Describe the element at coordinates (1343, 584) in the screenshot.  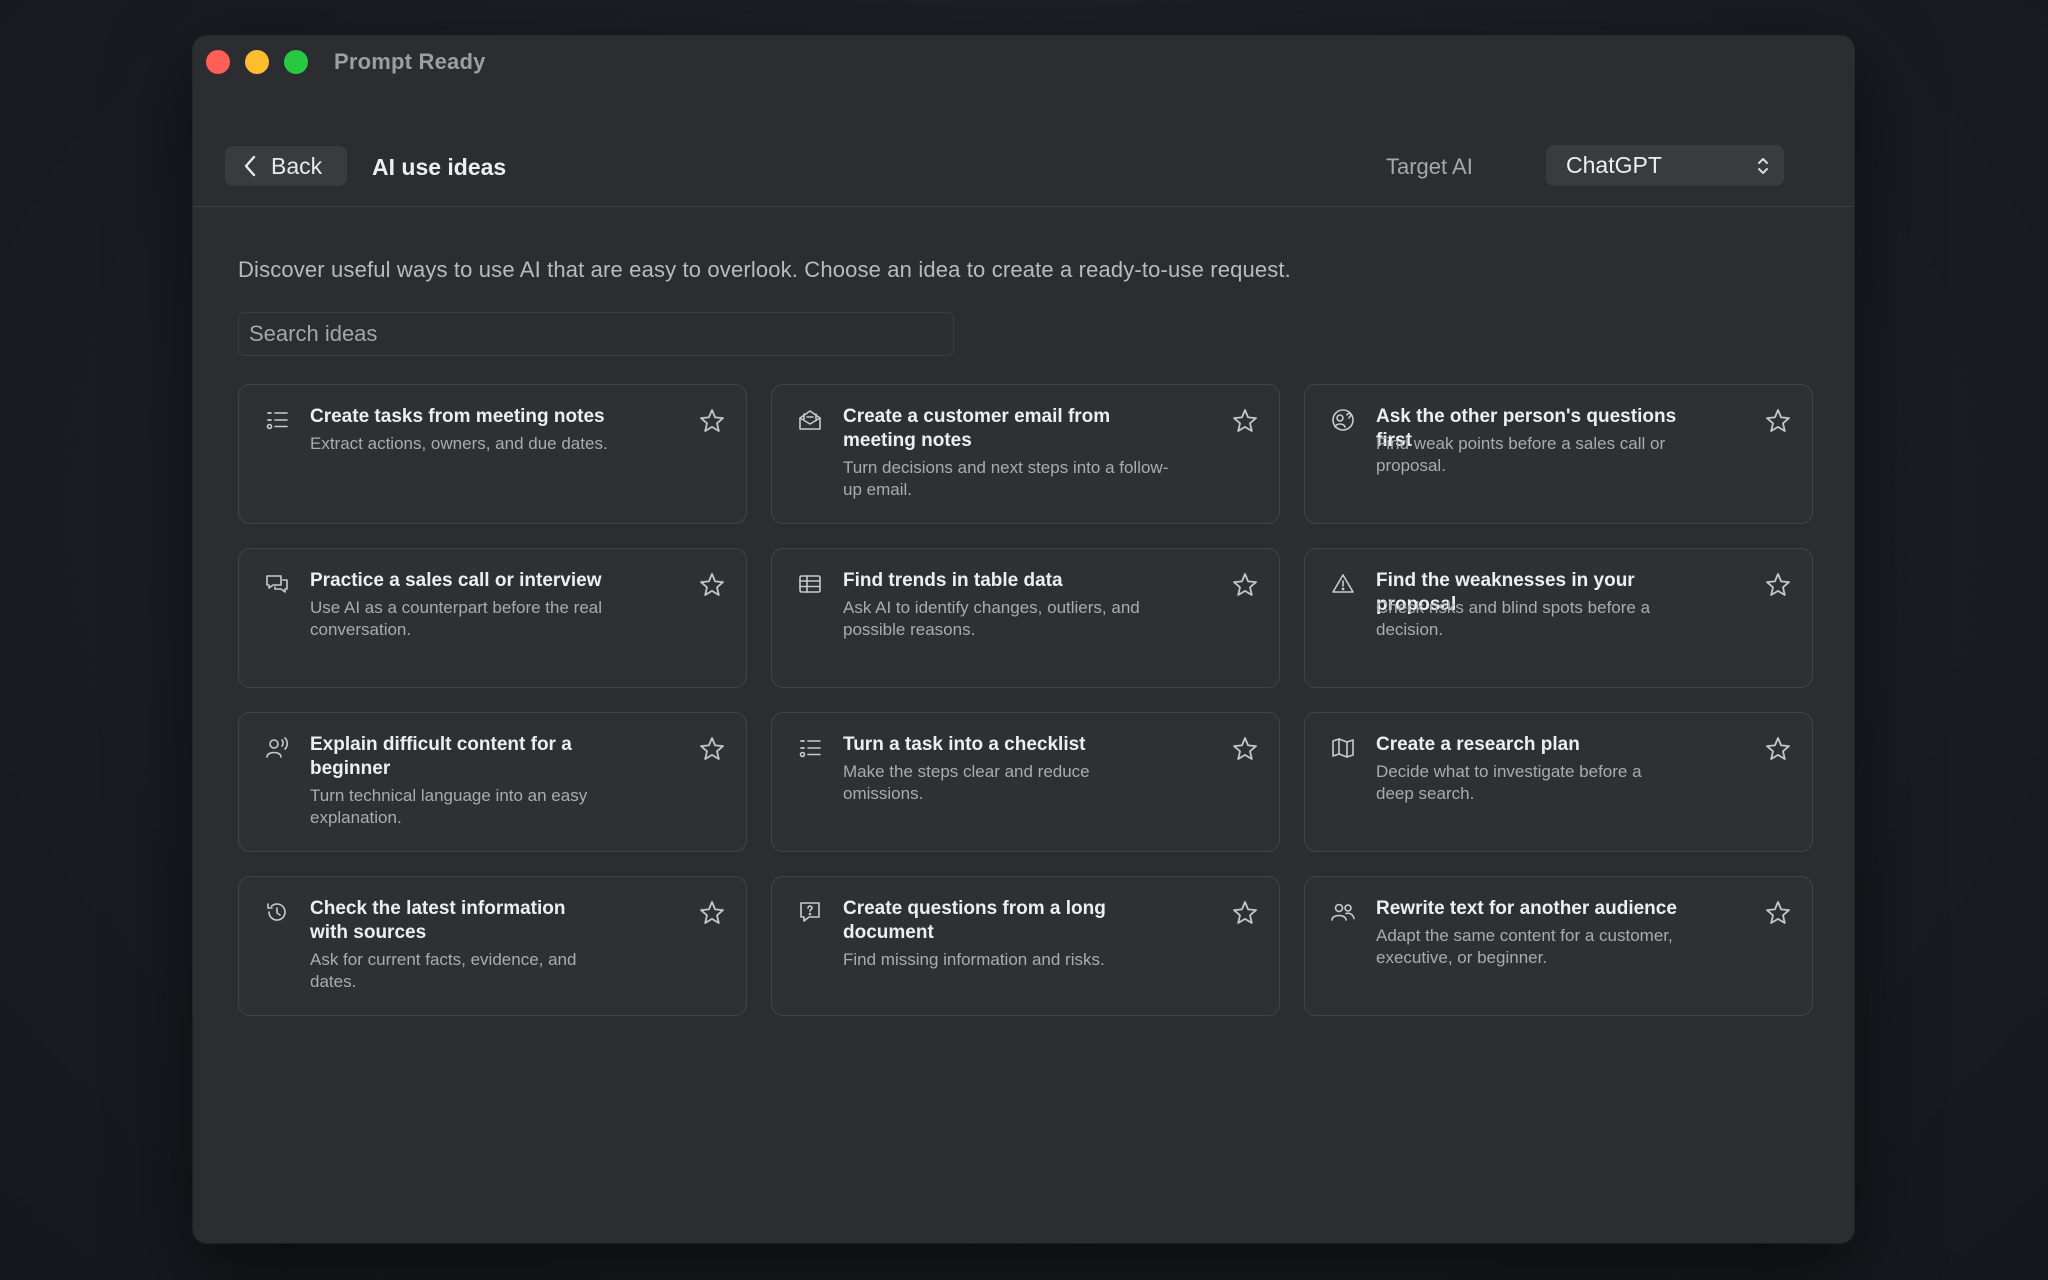
I see `warning-icon` at that location.